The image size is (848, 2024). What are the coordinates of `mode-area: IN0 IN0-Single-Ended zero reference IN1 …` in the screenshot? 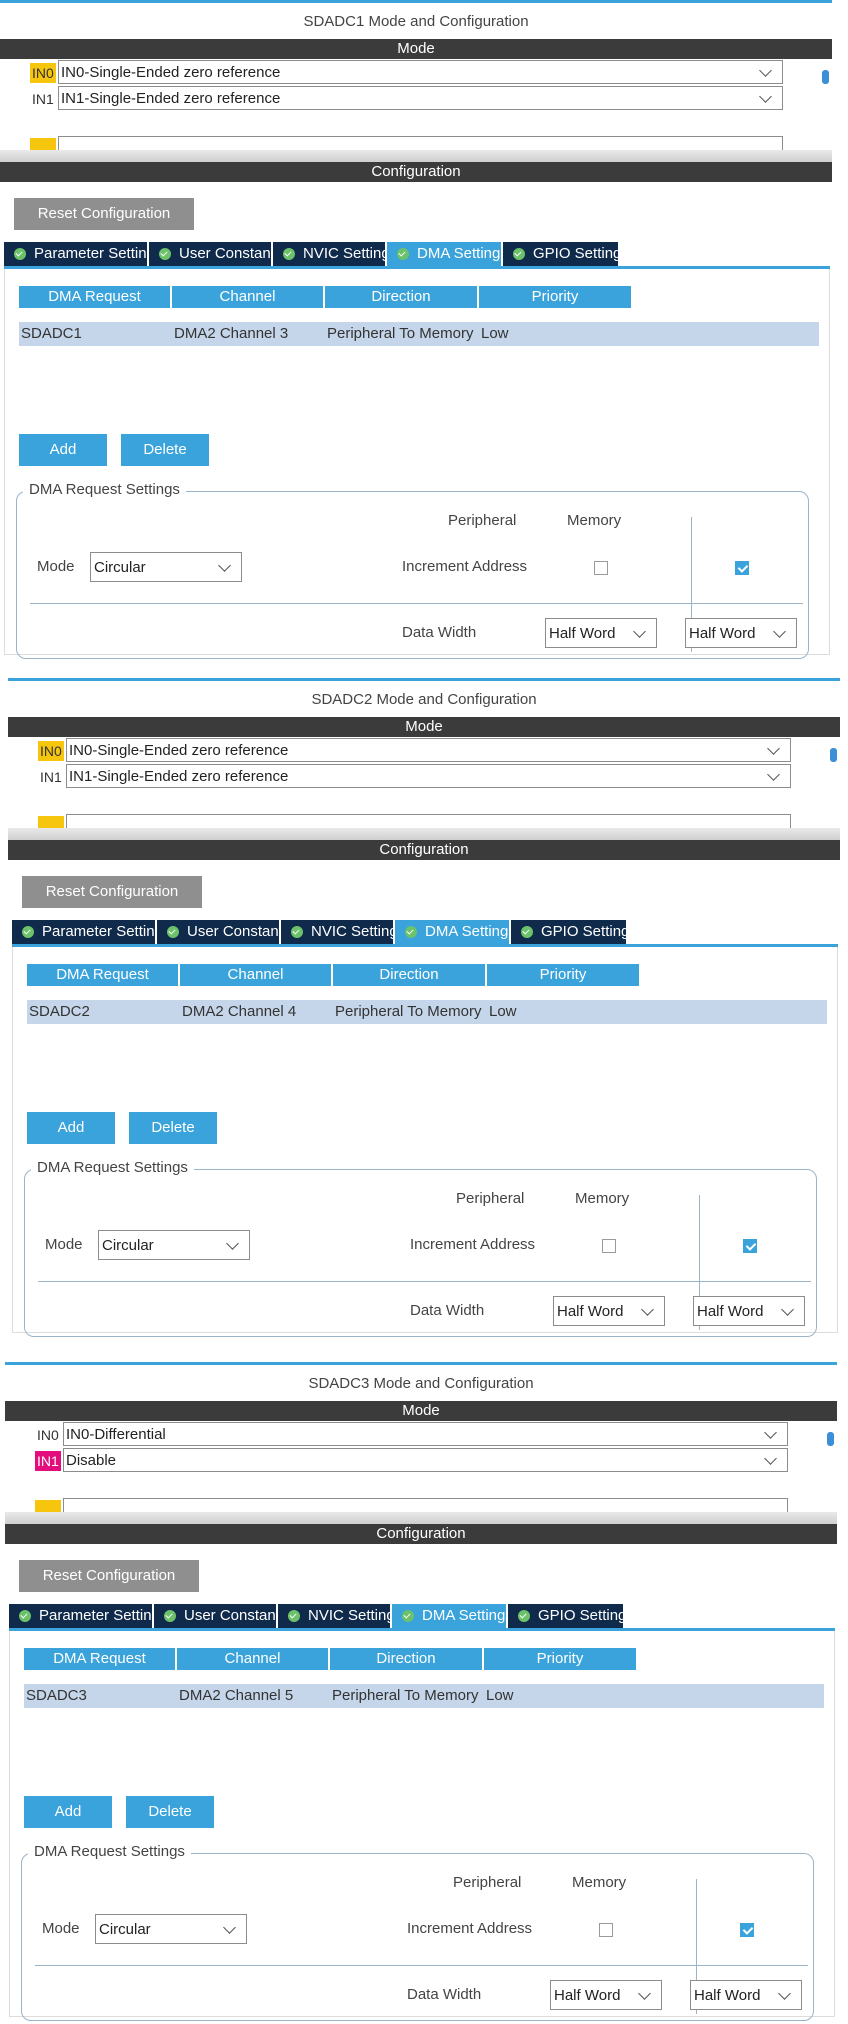 It's located at (424, 782).